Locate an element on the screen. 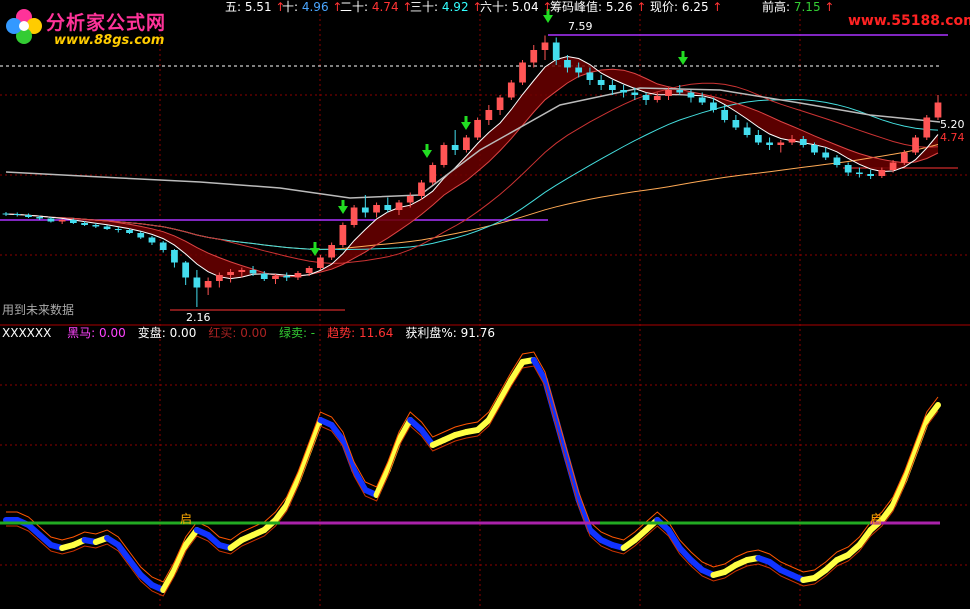 The width and height of the screenshot is (970, 609). flower-logo-icon is located at coordinates (24, 26).